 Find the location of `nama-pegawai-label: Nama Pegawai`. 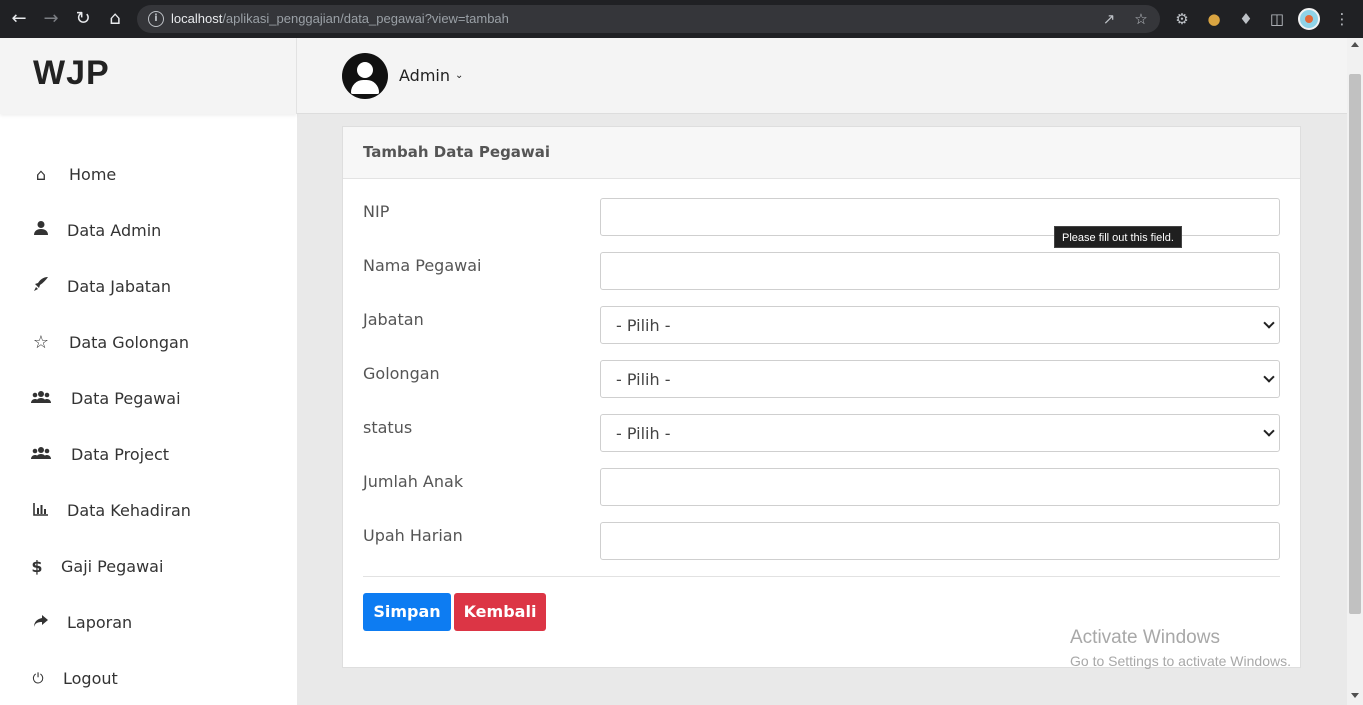

nama-pegawai-label: Nama Pegawai is located at coordinates (422, 265).